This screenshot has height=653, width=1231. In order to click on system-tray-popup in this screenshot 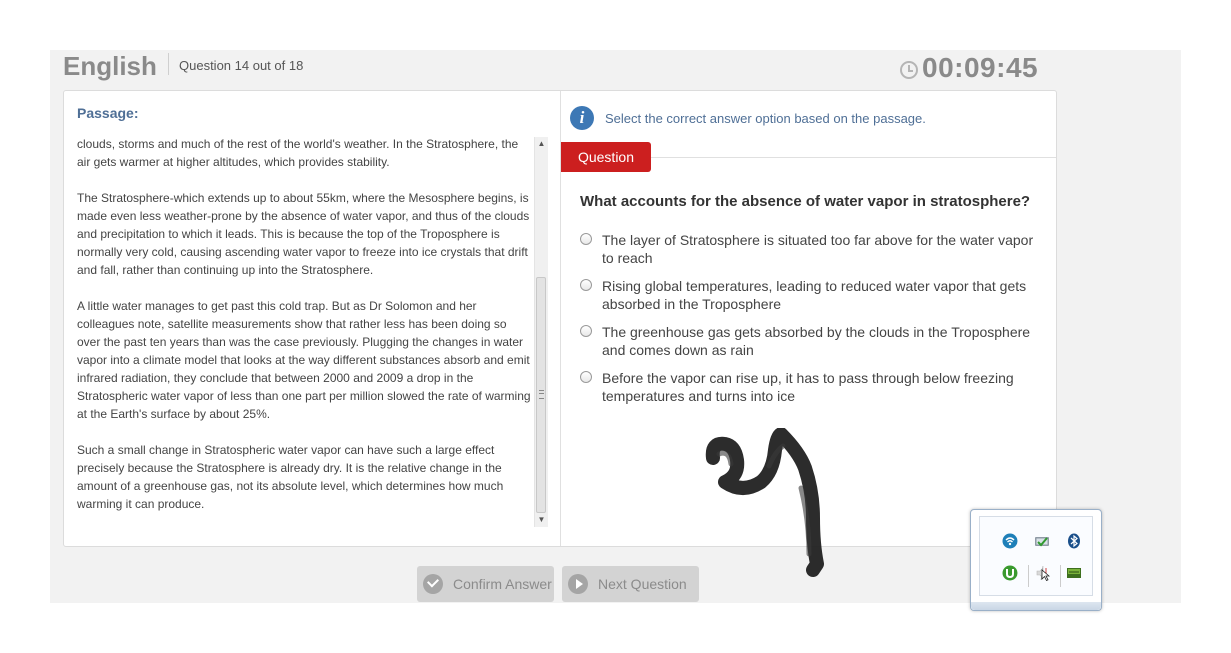, I will do `click(1036, 560)`.